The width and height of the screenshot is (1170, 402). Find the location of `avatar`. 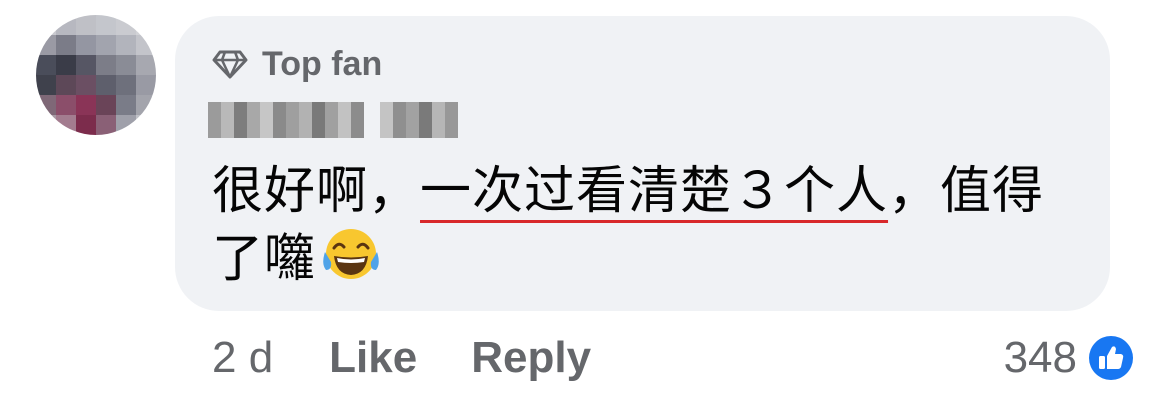

avatar is located at coordinates (96, 75).